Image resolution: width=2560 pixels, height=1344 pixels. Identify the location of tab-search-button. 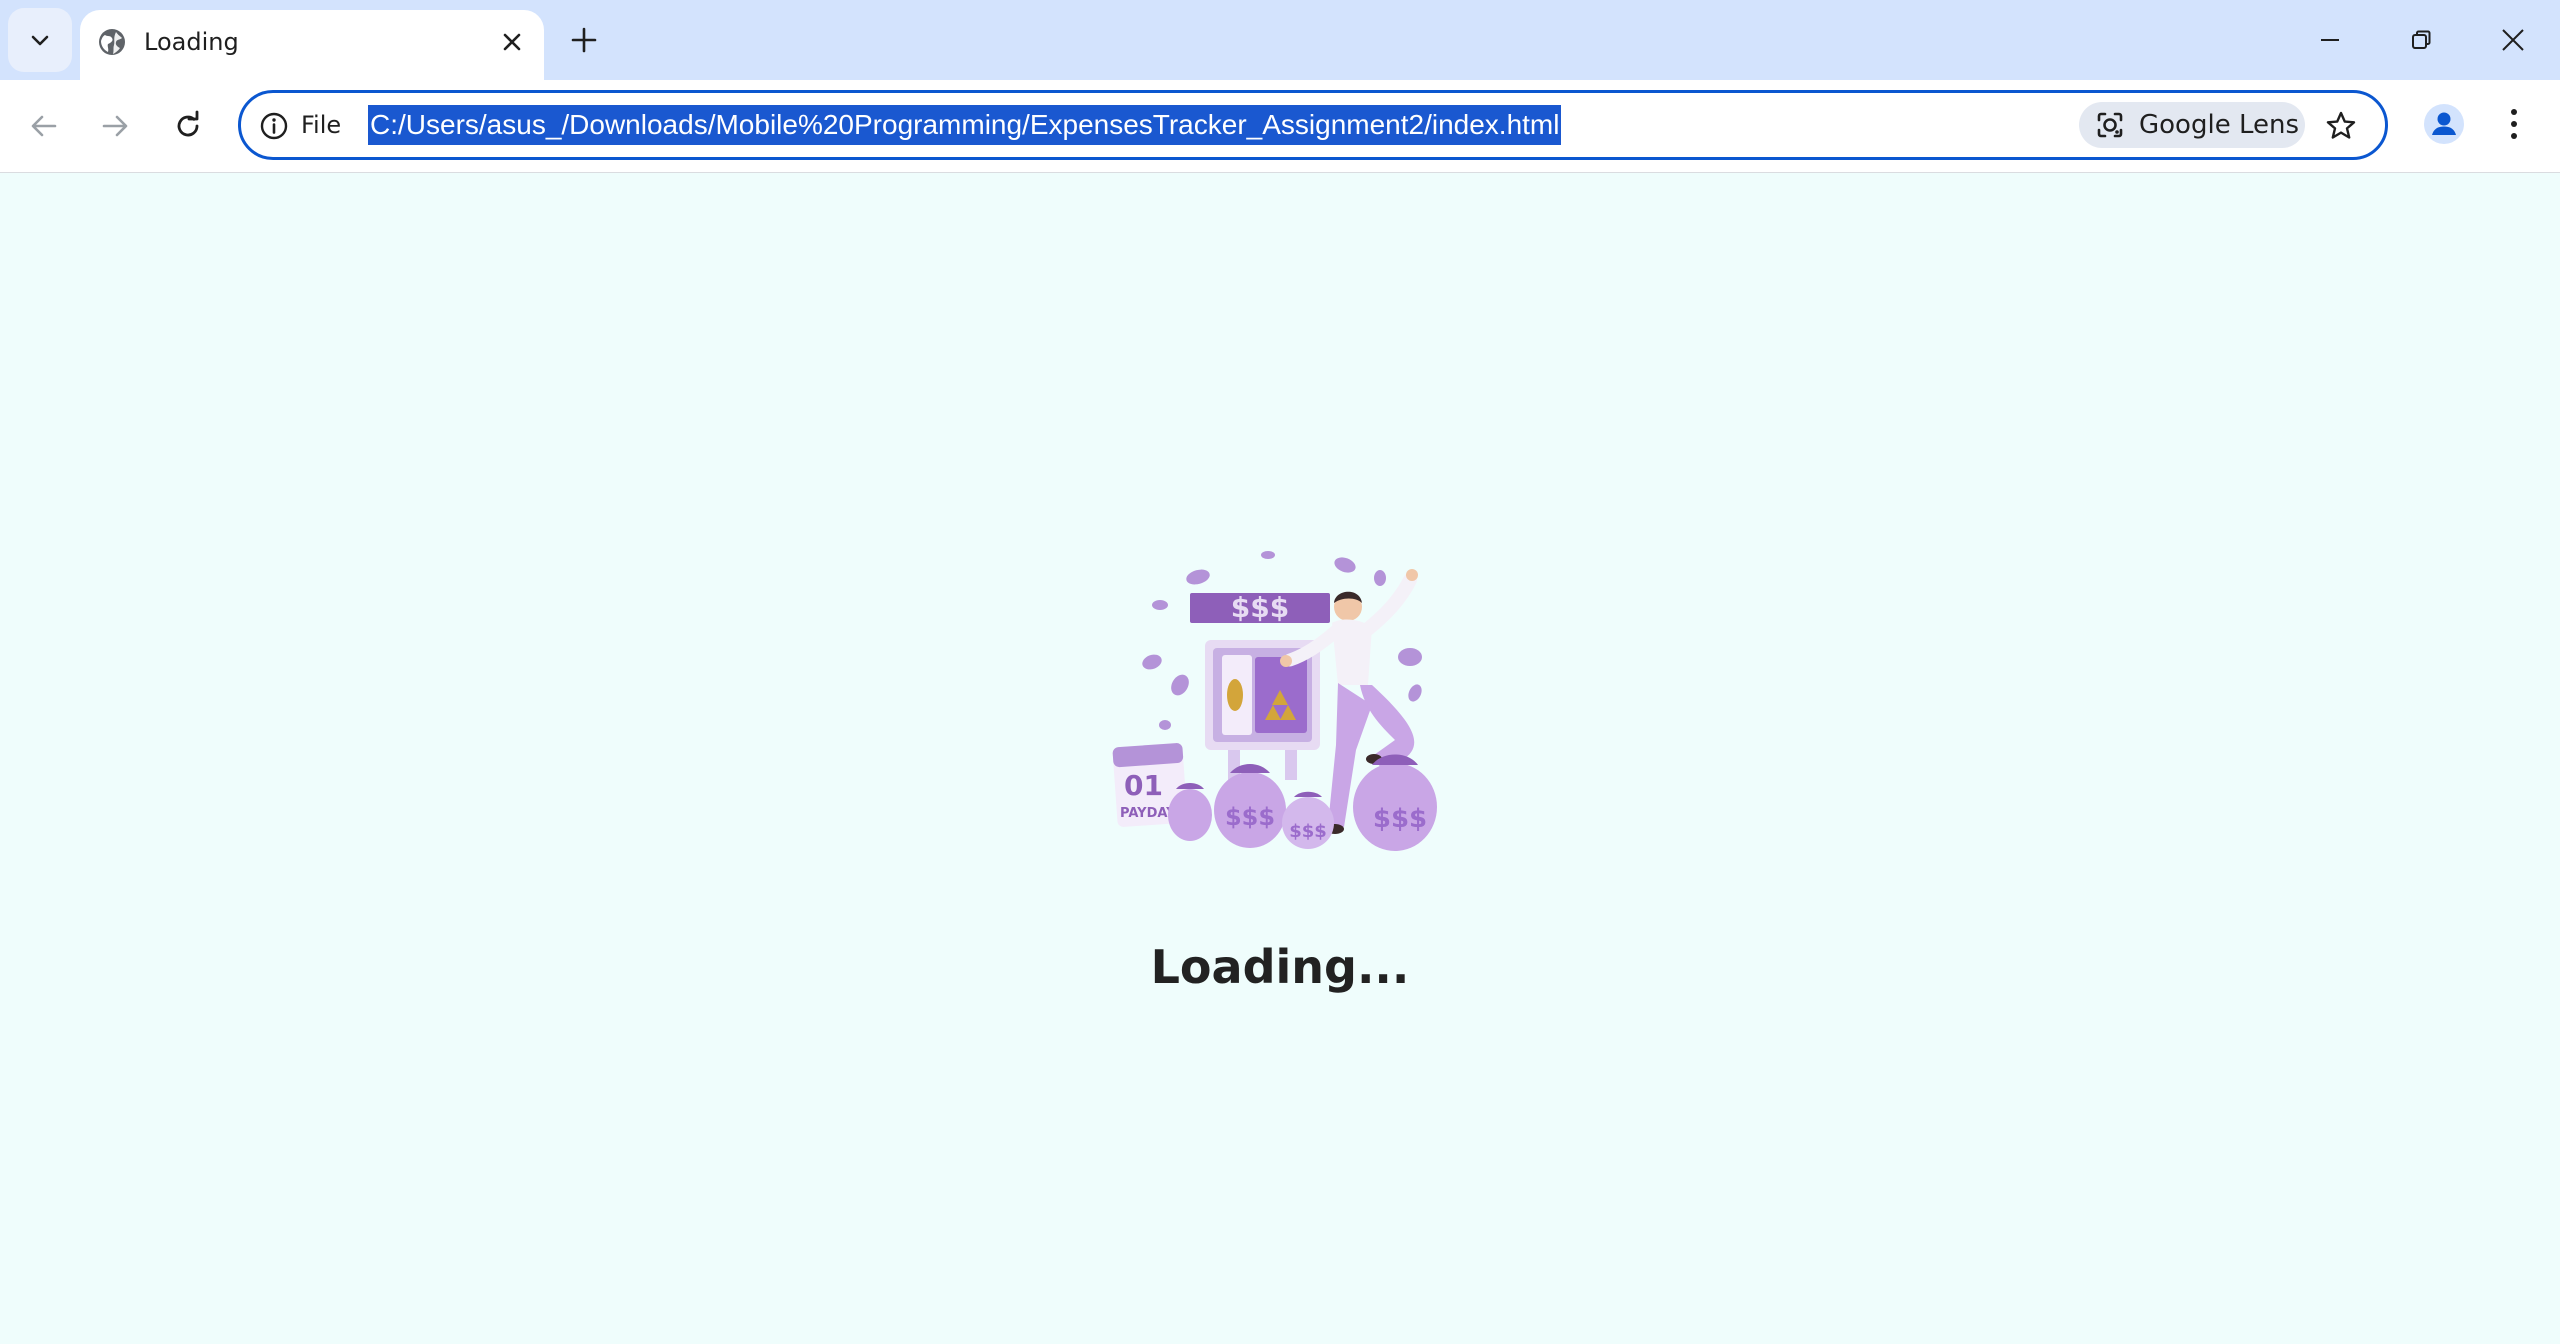
(40, 40).